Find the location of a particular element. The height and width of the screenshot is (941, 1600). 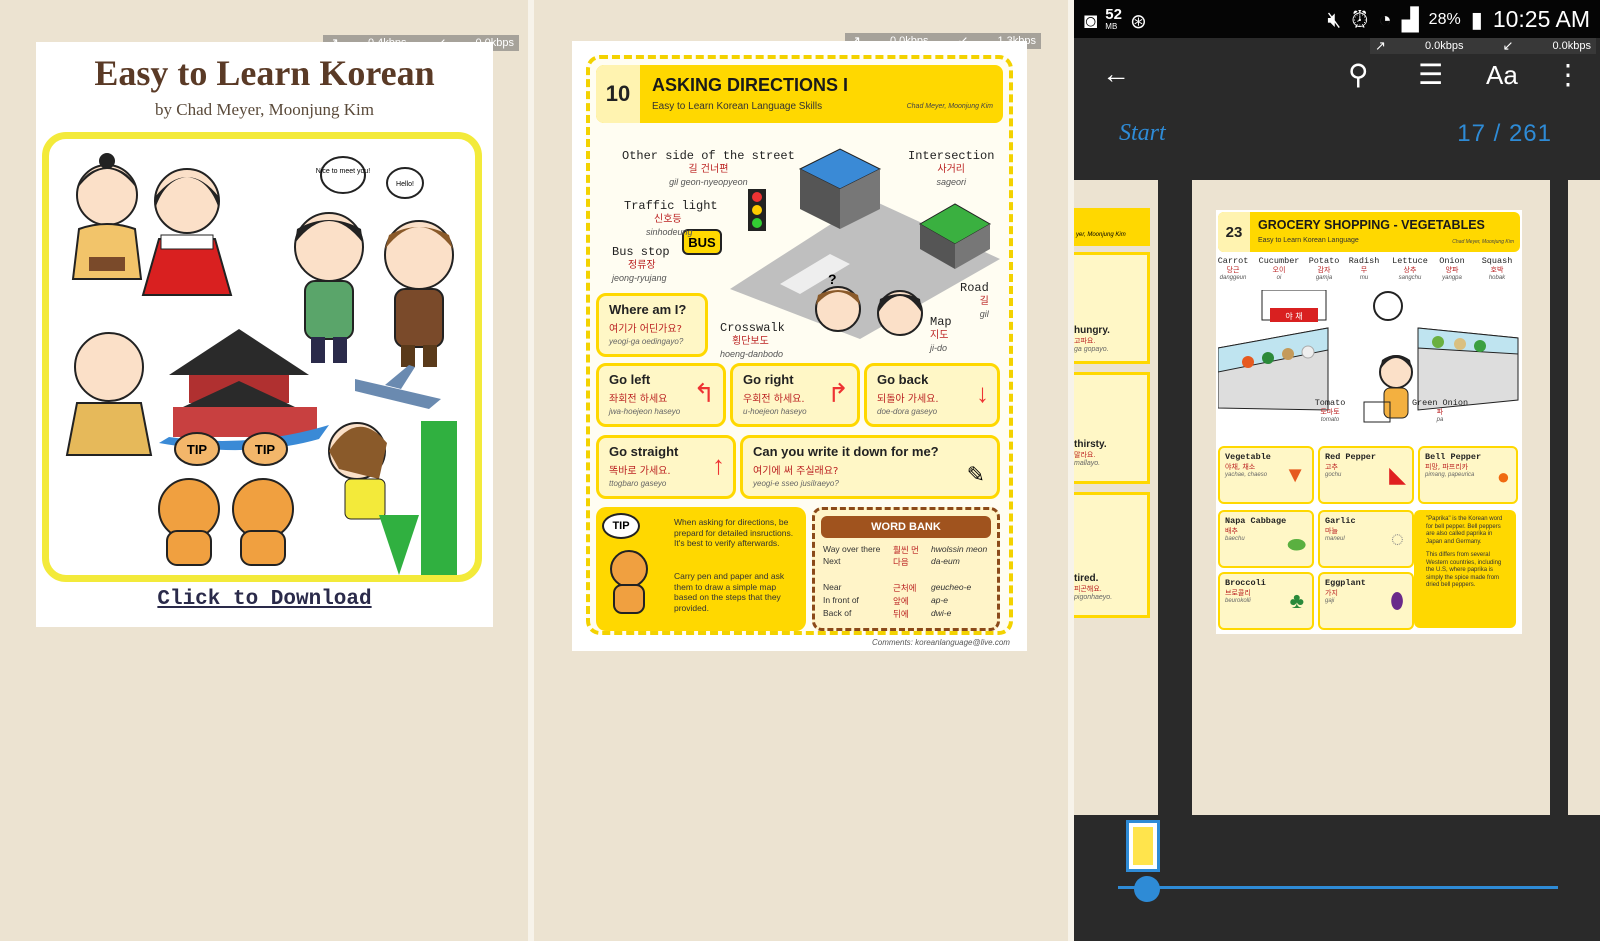

label-crosswalk: Crosswalk 횡단보도 hoeng-danbodo is located at coordinates (752, 340).